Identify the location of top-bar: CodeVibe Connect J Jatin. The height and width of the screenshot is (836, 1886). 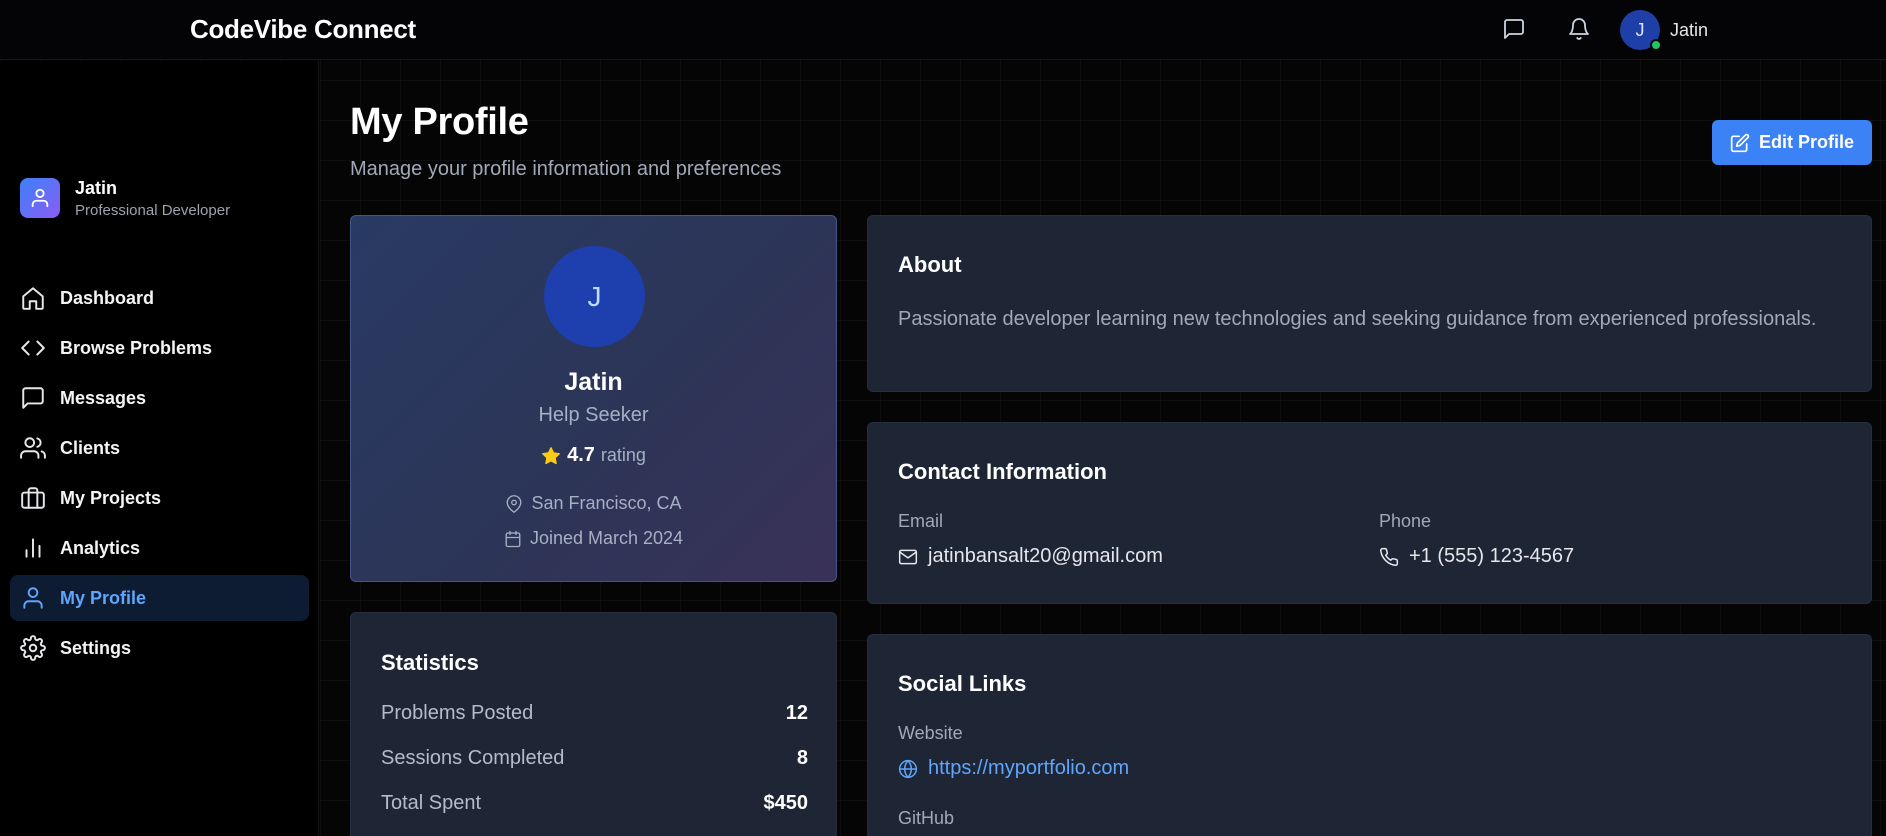
(943, 30).